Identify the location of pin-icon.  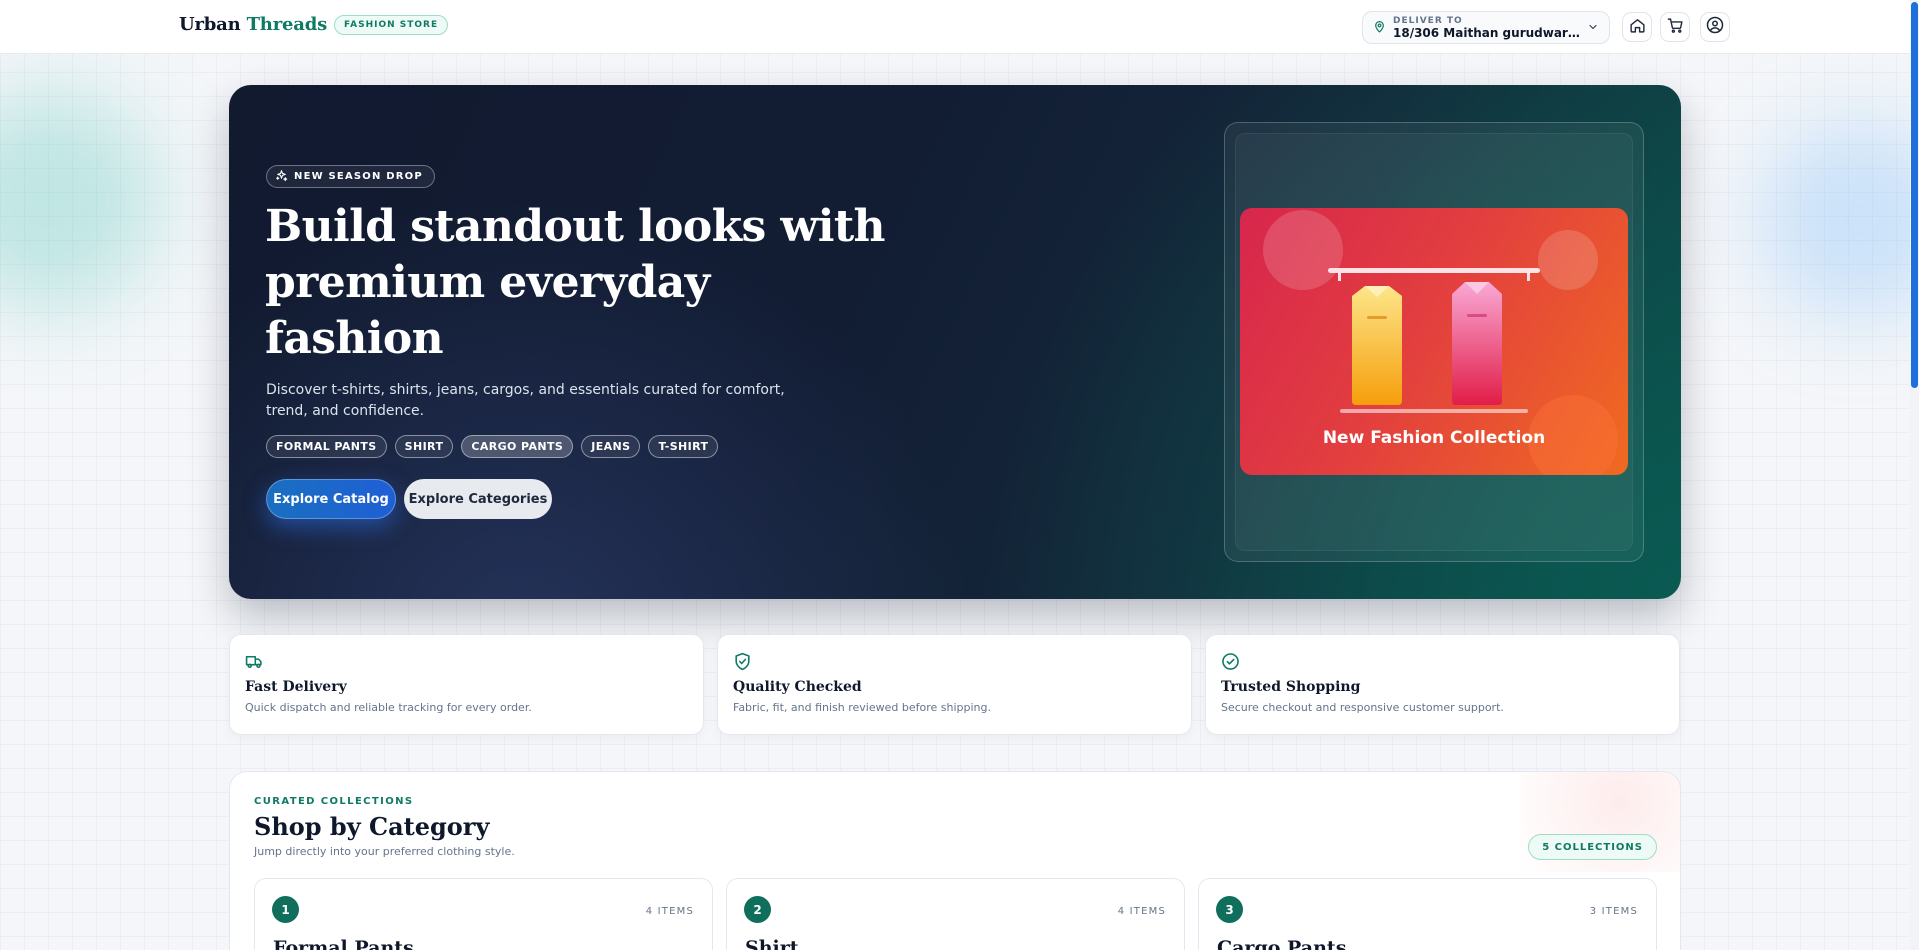
(1379, 27).